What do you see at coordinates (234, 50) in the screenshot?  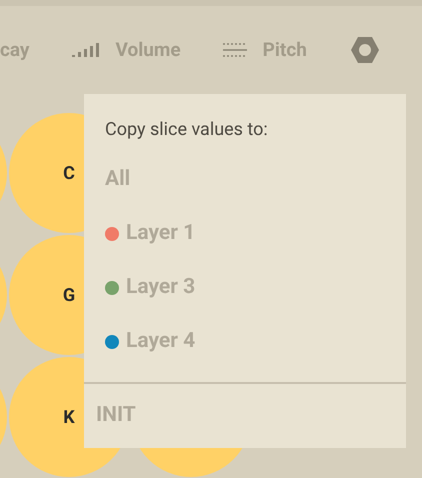 I see `dotted-lines-icon` at bounding box center [234, 50].